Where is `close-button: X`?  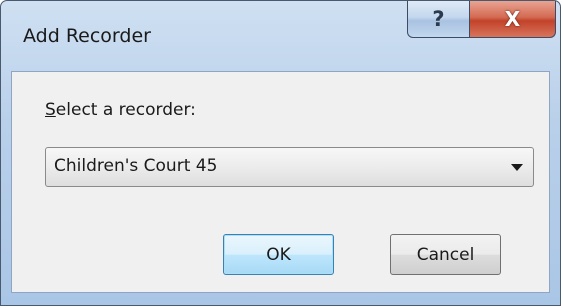
close-button: X is located at coordinates (512, 19).